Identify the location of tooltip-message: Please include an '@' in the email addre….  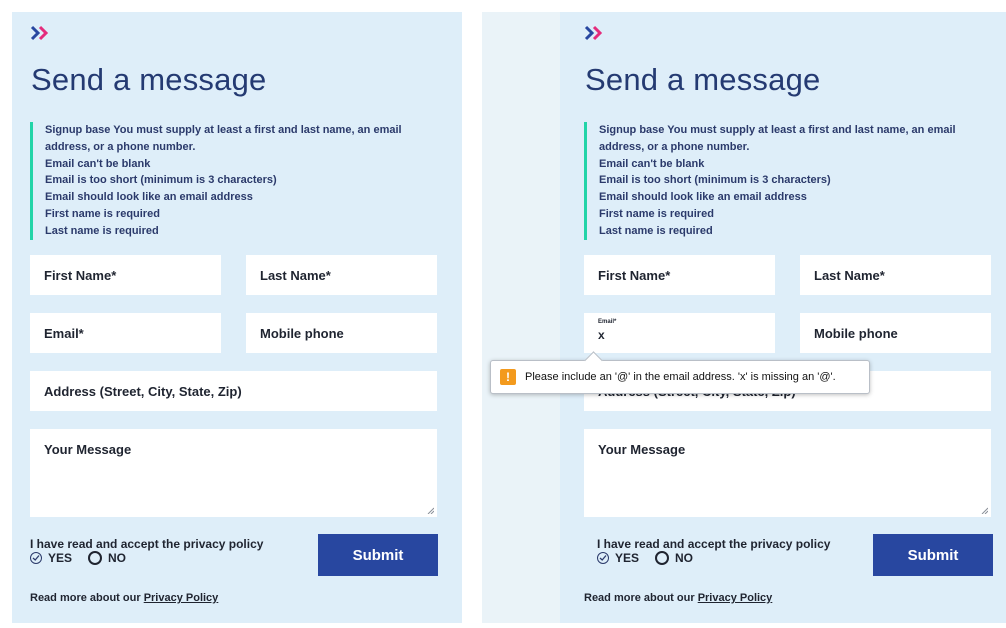
(680, 377).